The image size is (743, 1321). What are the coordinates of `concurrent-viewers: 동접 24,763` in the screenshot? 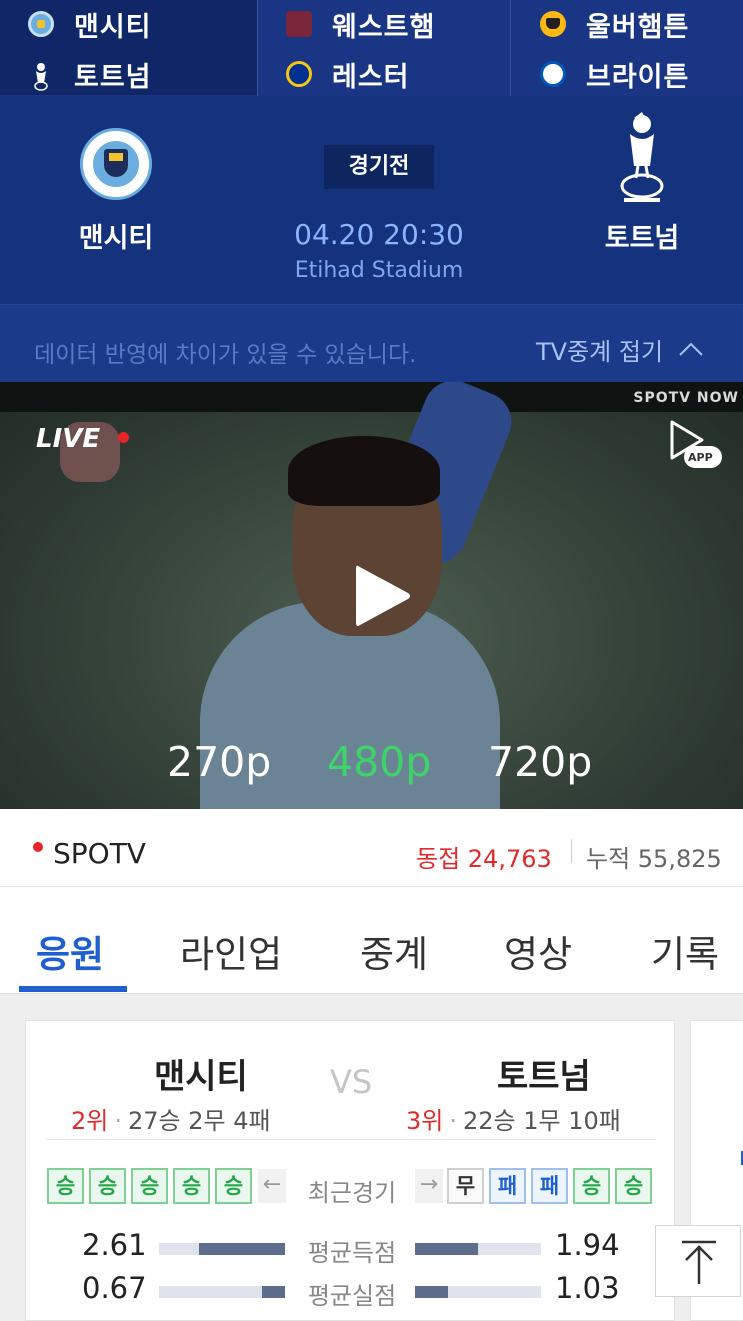 It's located at (484, 859).